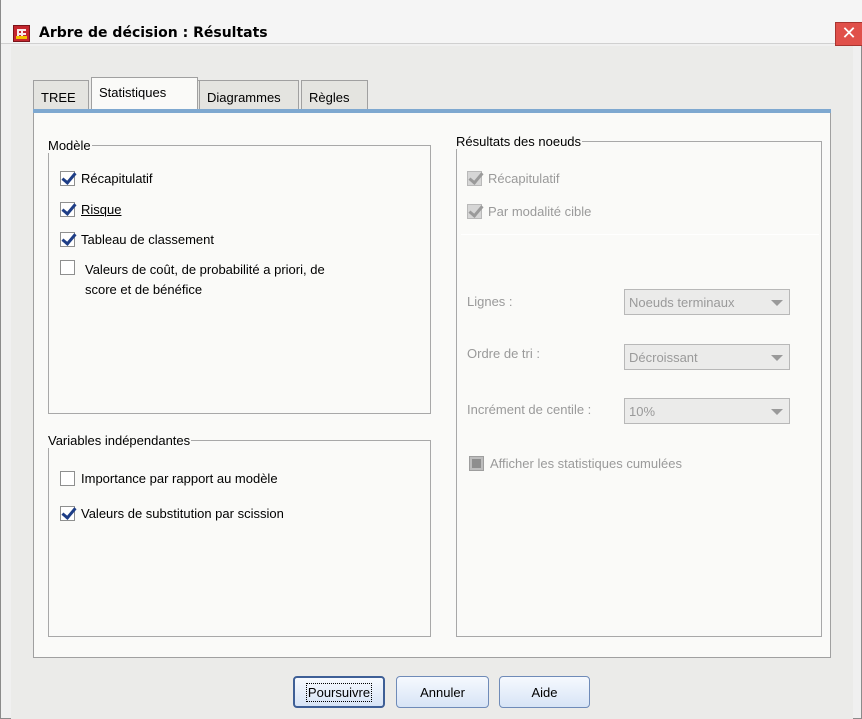 This screenshot has width=862, height=719. I want to click on ordre-value: Décroissant, so click(663, 357).